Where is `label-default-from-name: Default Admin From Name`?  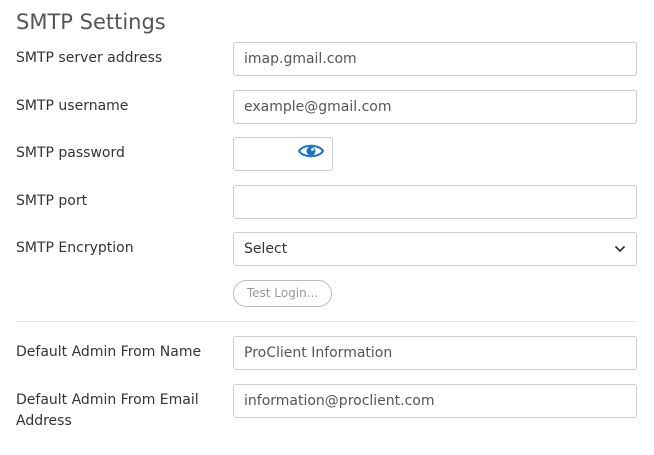 label-default-from-name: Default Admin From Name is located at coordinates (109, 352).